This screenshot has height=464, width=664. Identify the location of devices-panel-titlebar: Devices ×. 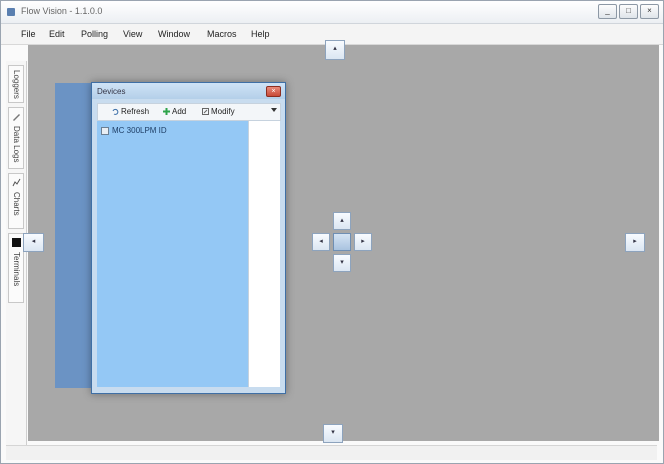
(188, 91).